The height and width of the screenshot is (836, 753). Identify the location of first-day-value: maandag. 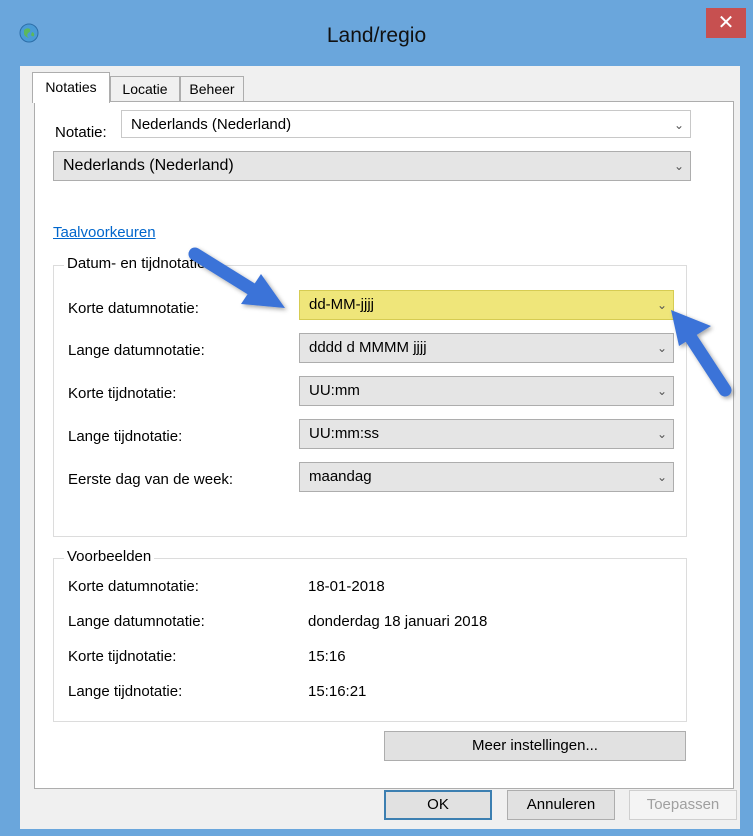
(340, 476).